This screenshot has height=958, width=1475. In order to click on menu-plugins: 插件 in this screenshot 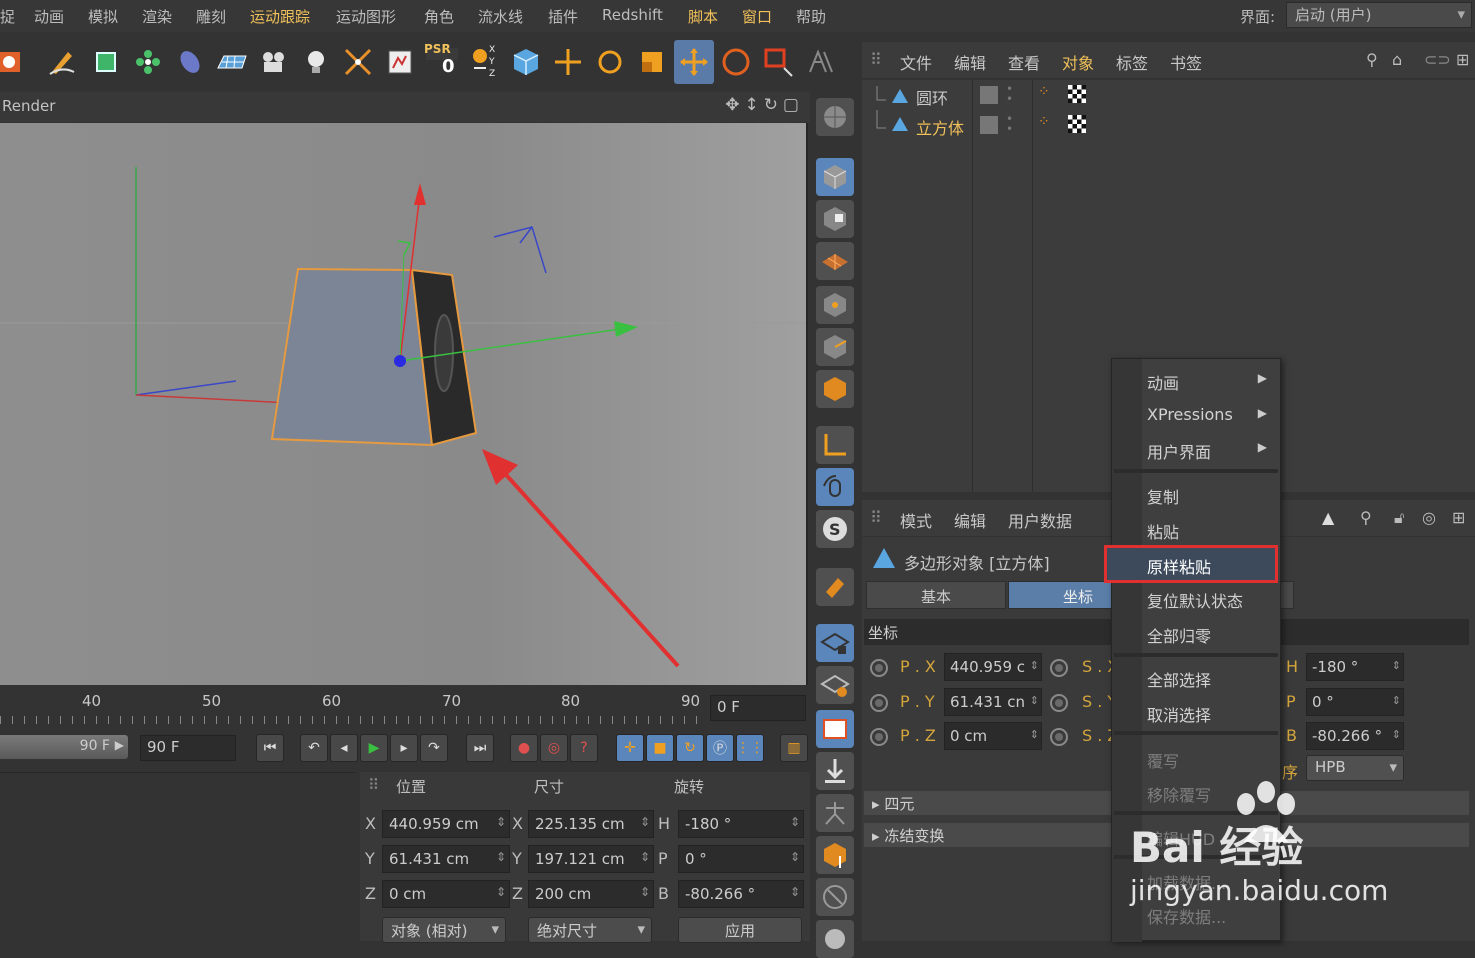, I will do `click(563, 16)`.